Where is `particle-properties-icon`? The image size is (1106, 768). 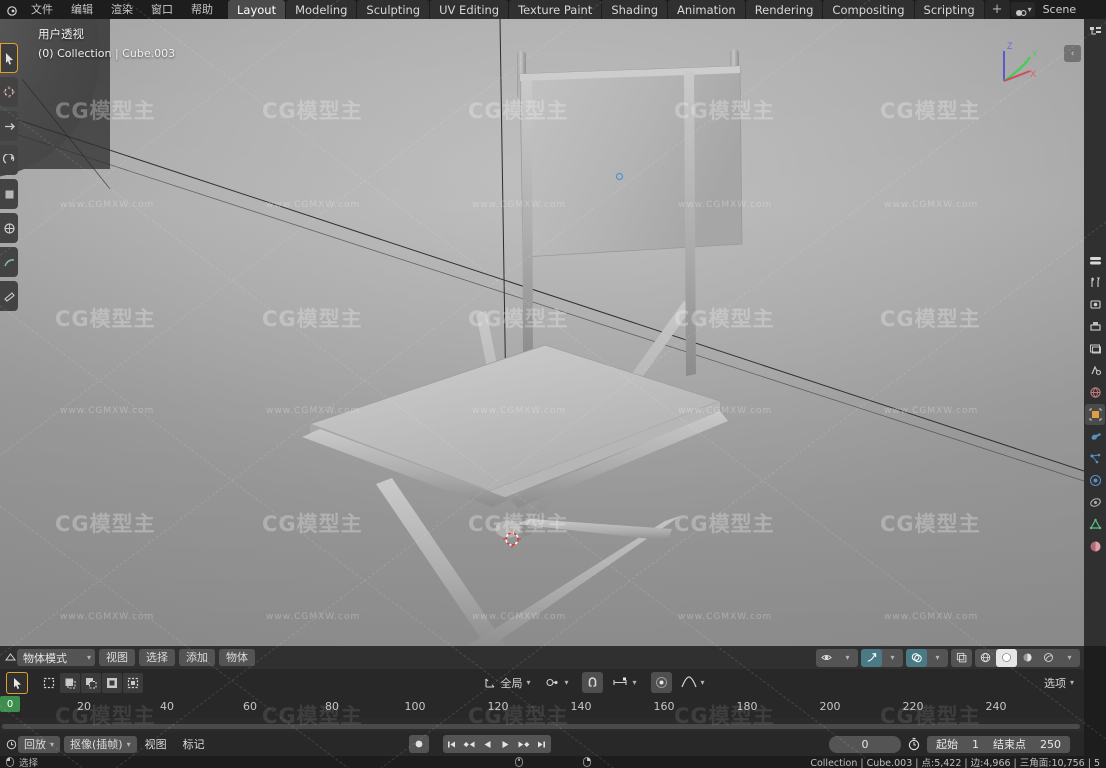 particle-properties-icon is located at coordinates (1095, 458).